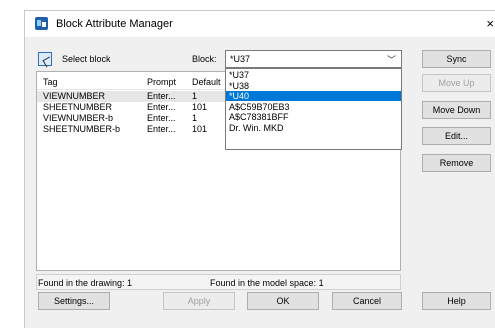 The image size is (495, 328). I want to click on block-combo-value: *U37, so click(240, 59).